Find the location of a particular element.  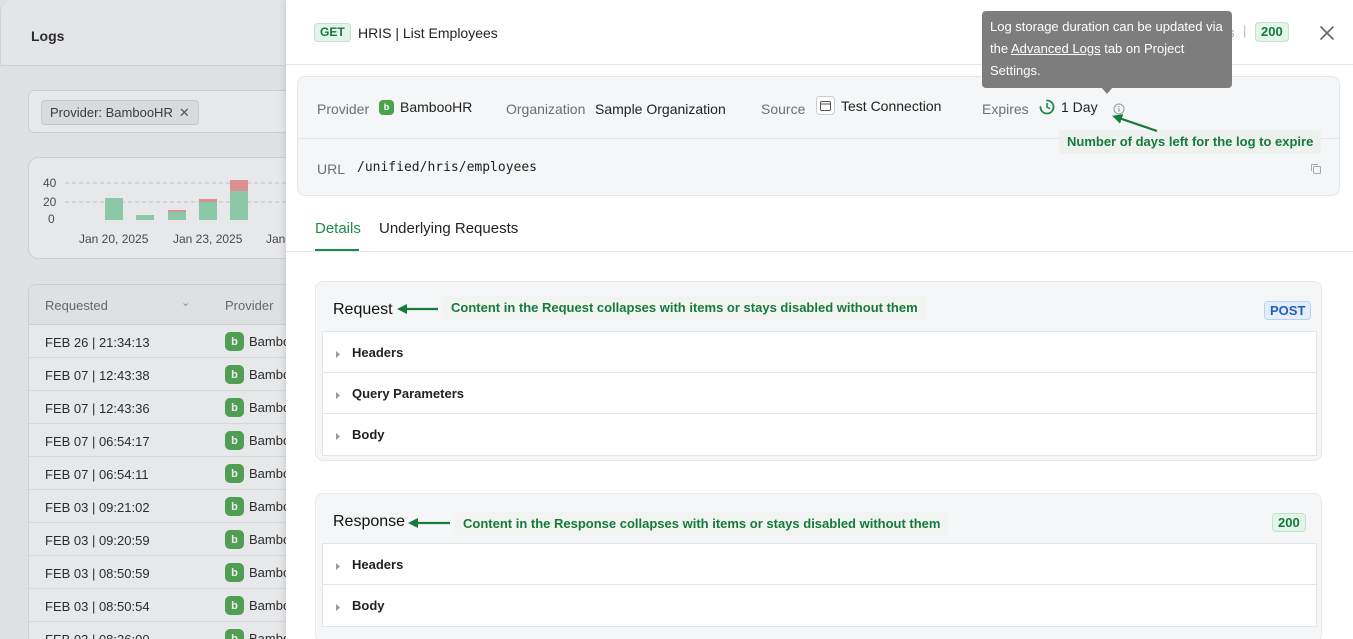

request-headers-item: Headers is located at coordinates (819, 352).